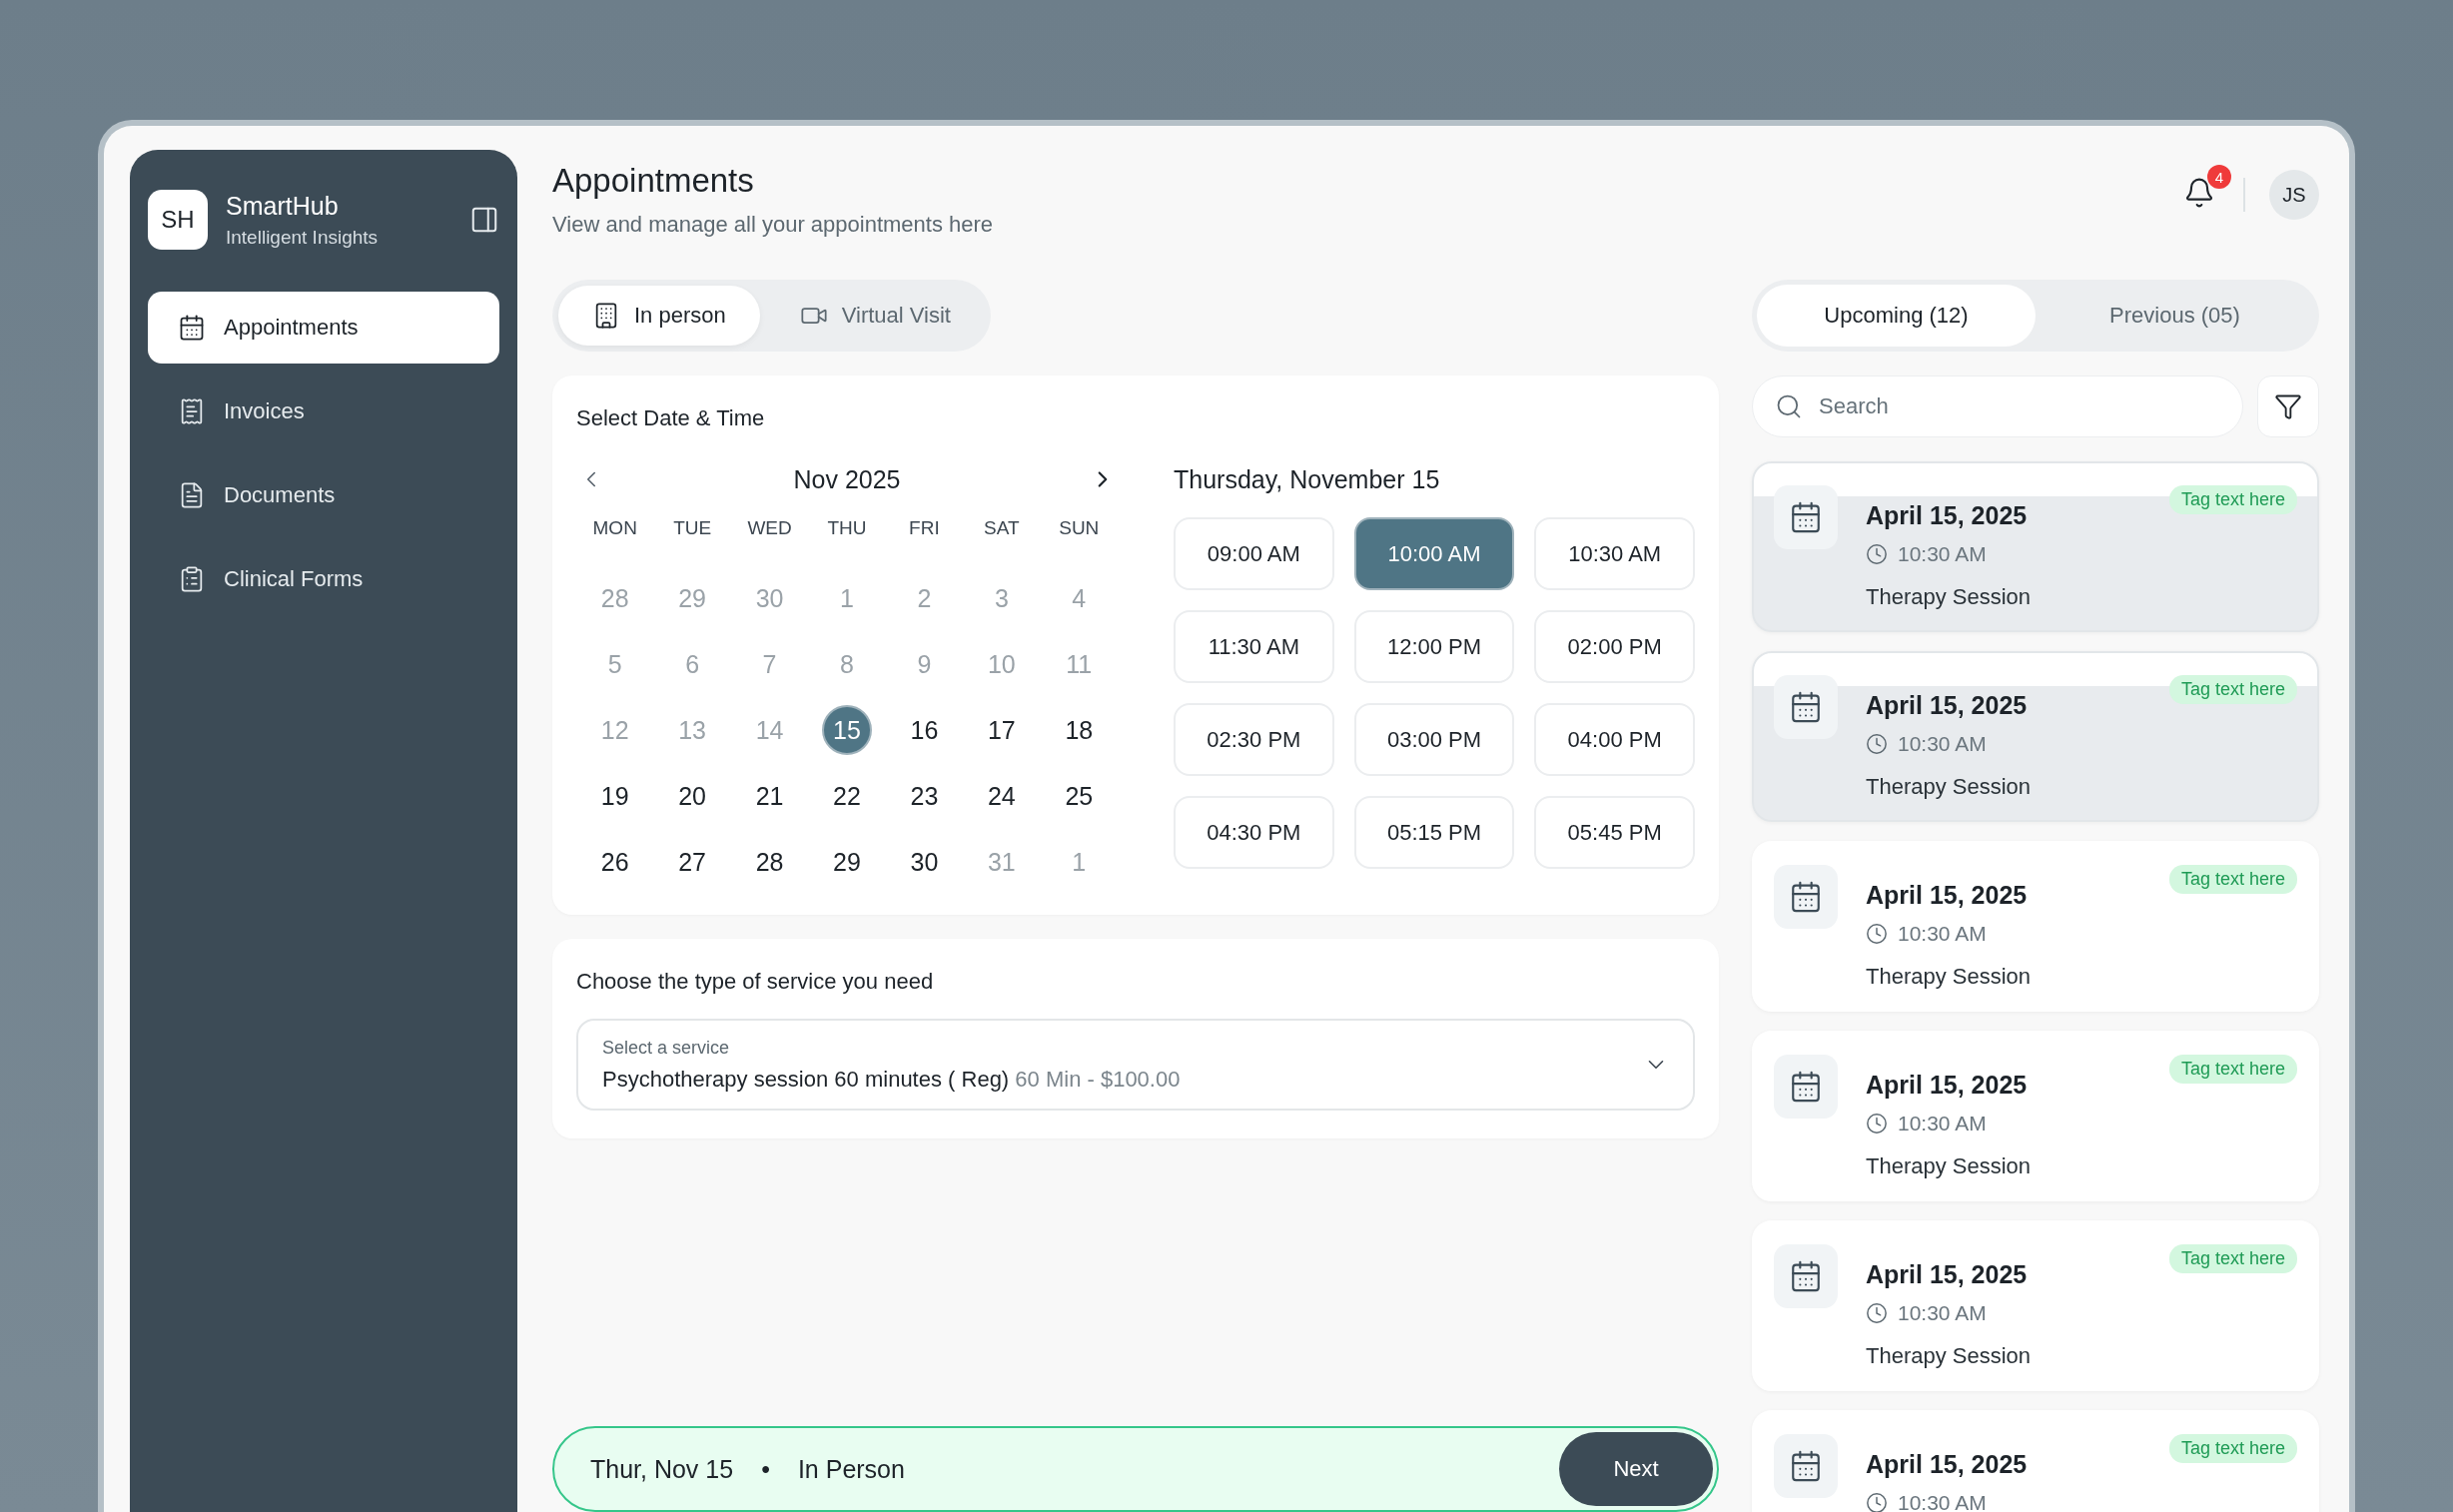 The width and height of the screenshot is (2453, 1512). What do you see at coordinates (1789, 406) in the screenshot?
I see `search-icon` at bounding box center [1789, 406].